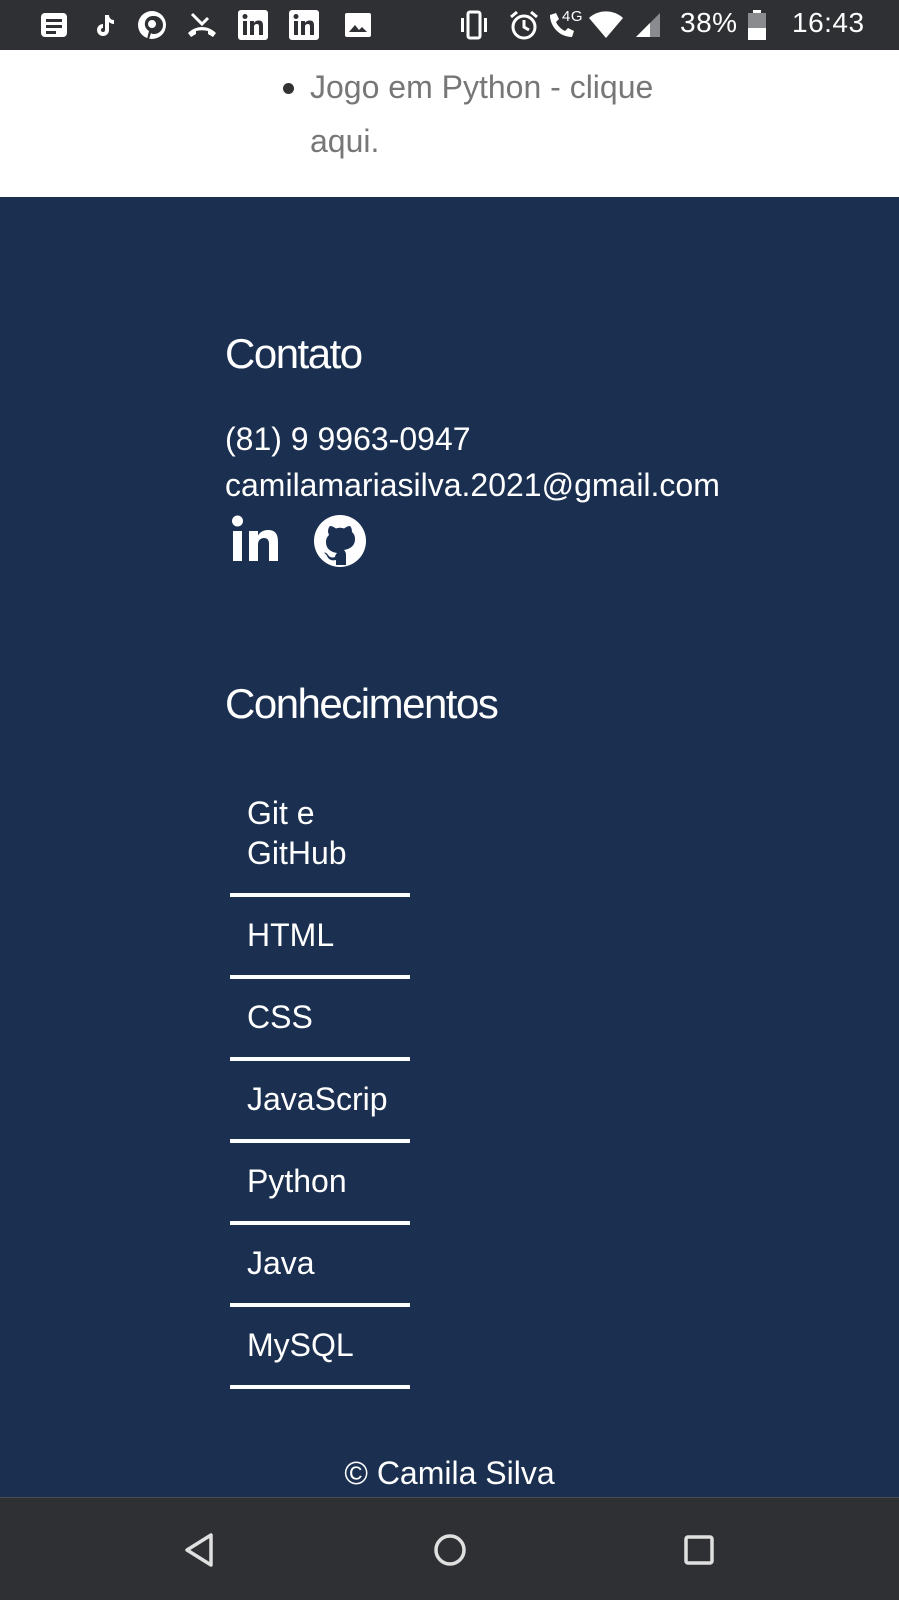 Image resolution: width=899 pixels, height=1600 pixels. What do you see at coordinates (280, 1017) in the screenshot?
I see `skill-label: CSS` at bounding box center [280, 1017].